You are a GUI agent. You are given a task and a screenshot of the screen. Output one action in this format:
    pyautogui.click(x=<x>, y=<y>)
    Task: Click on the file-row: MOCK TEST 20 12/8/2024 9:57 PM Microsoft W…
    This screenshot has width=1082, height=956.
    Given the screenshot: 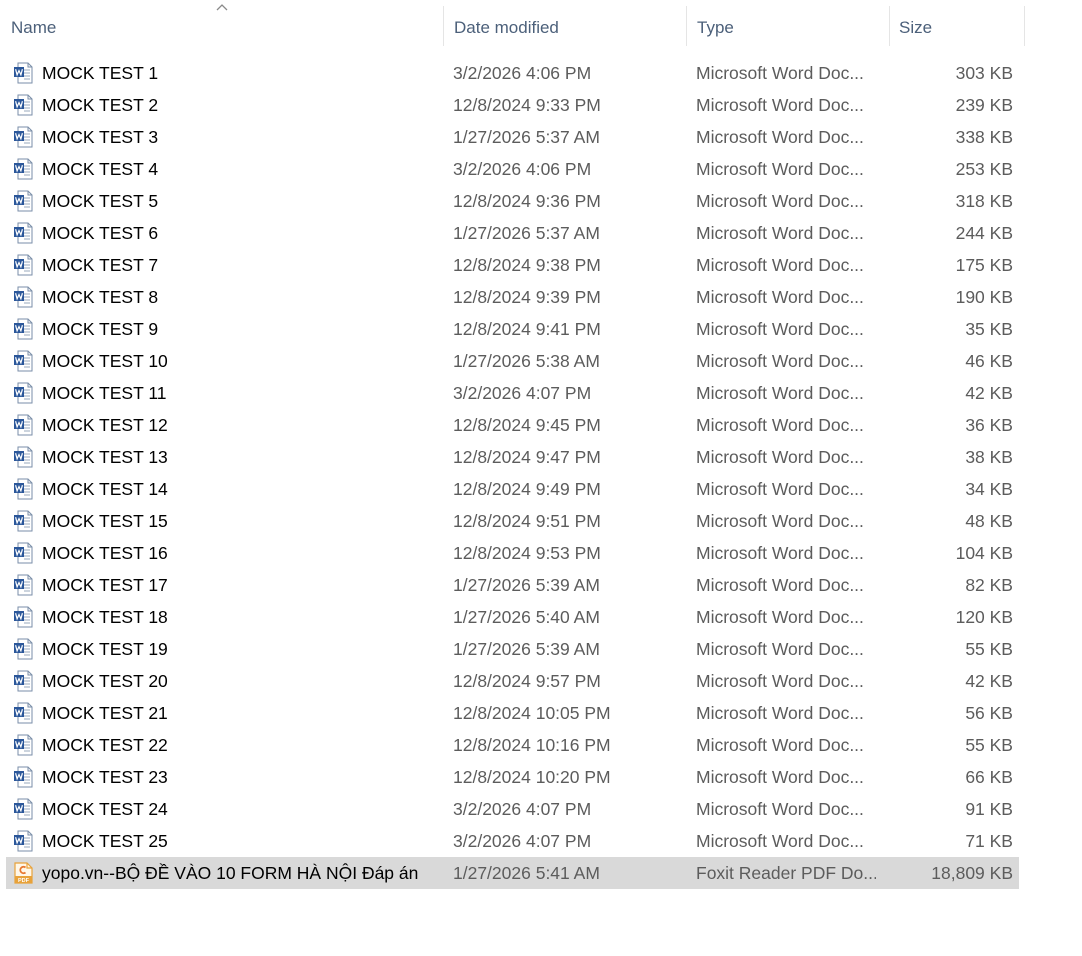 What is the action you would take?
    pyautogui.click(x=513, y=681)
    